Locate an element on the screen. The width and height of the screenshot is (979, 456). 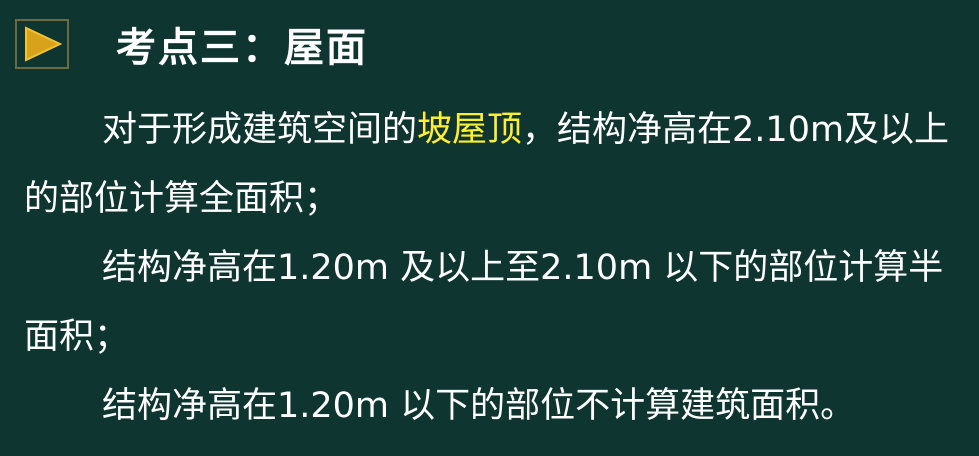
slide-title: 考点三：屋面 is located at coordinates (242, 48).